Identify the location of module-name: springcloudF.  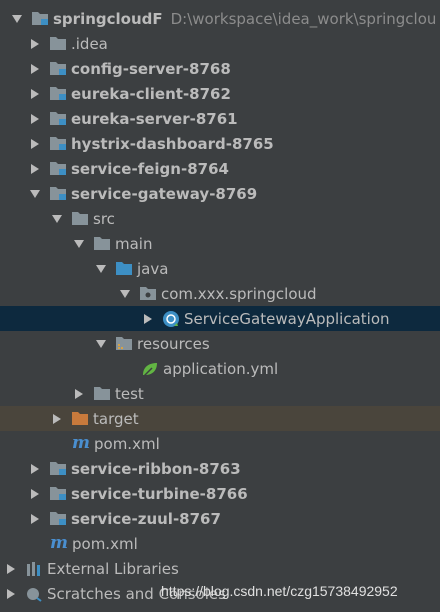
(108, 18).